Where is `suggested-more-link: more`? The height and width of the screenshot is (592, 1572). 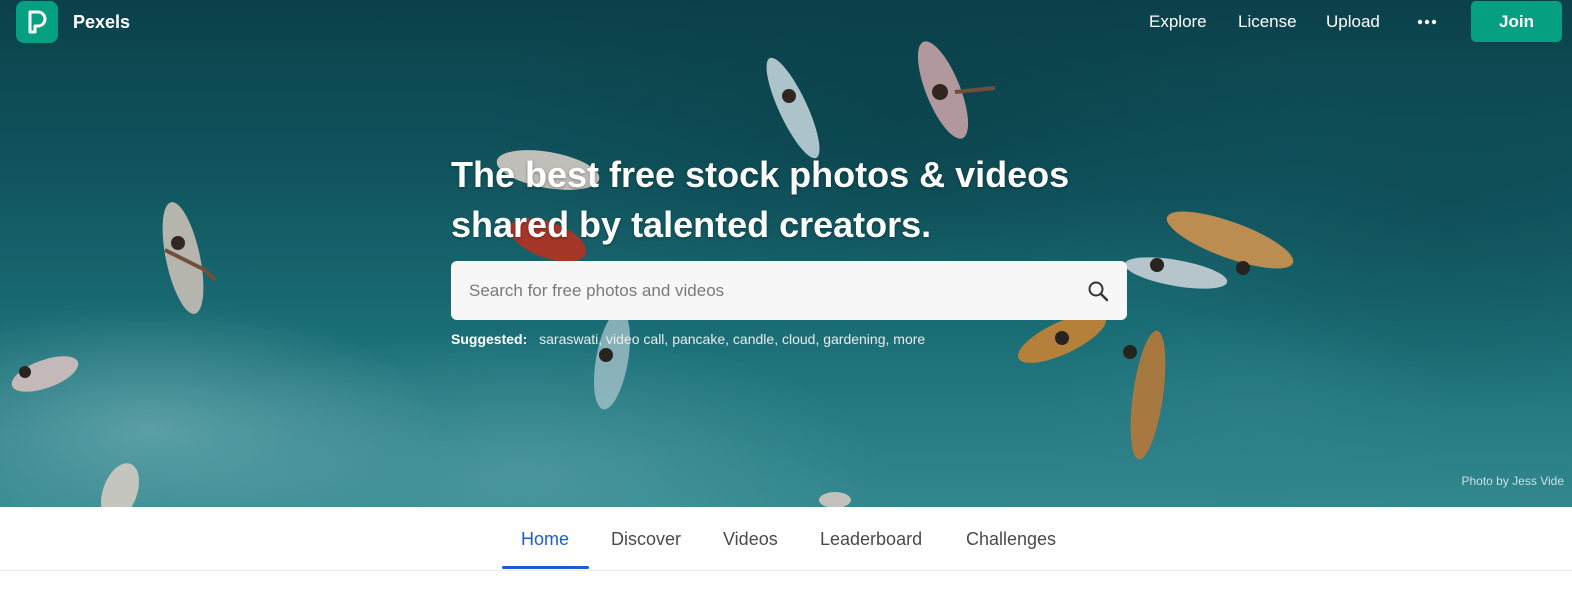
suggested-more-link: more is located at coordinates (909, 339).